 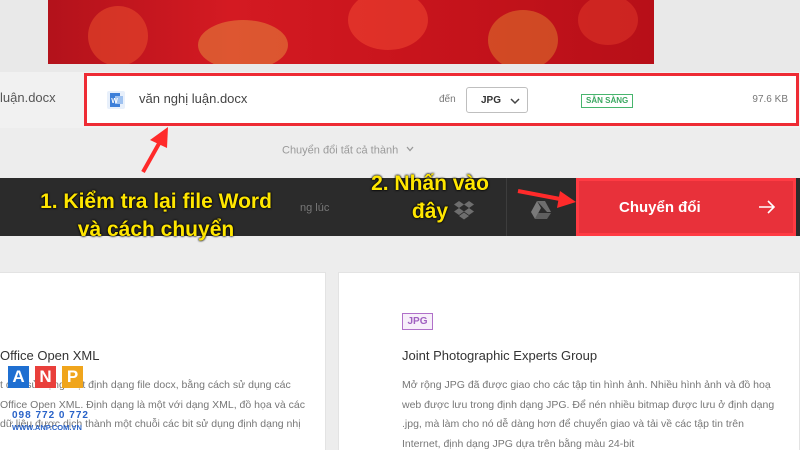 I want to click on word-file-icon: W, so click(x=116, y=100).